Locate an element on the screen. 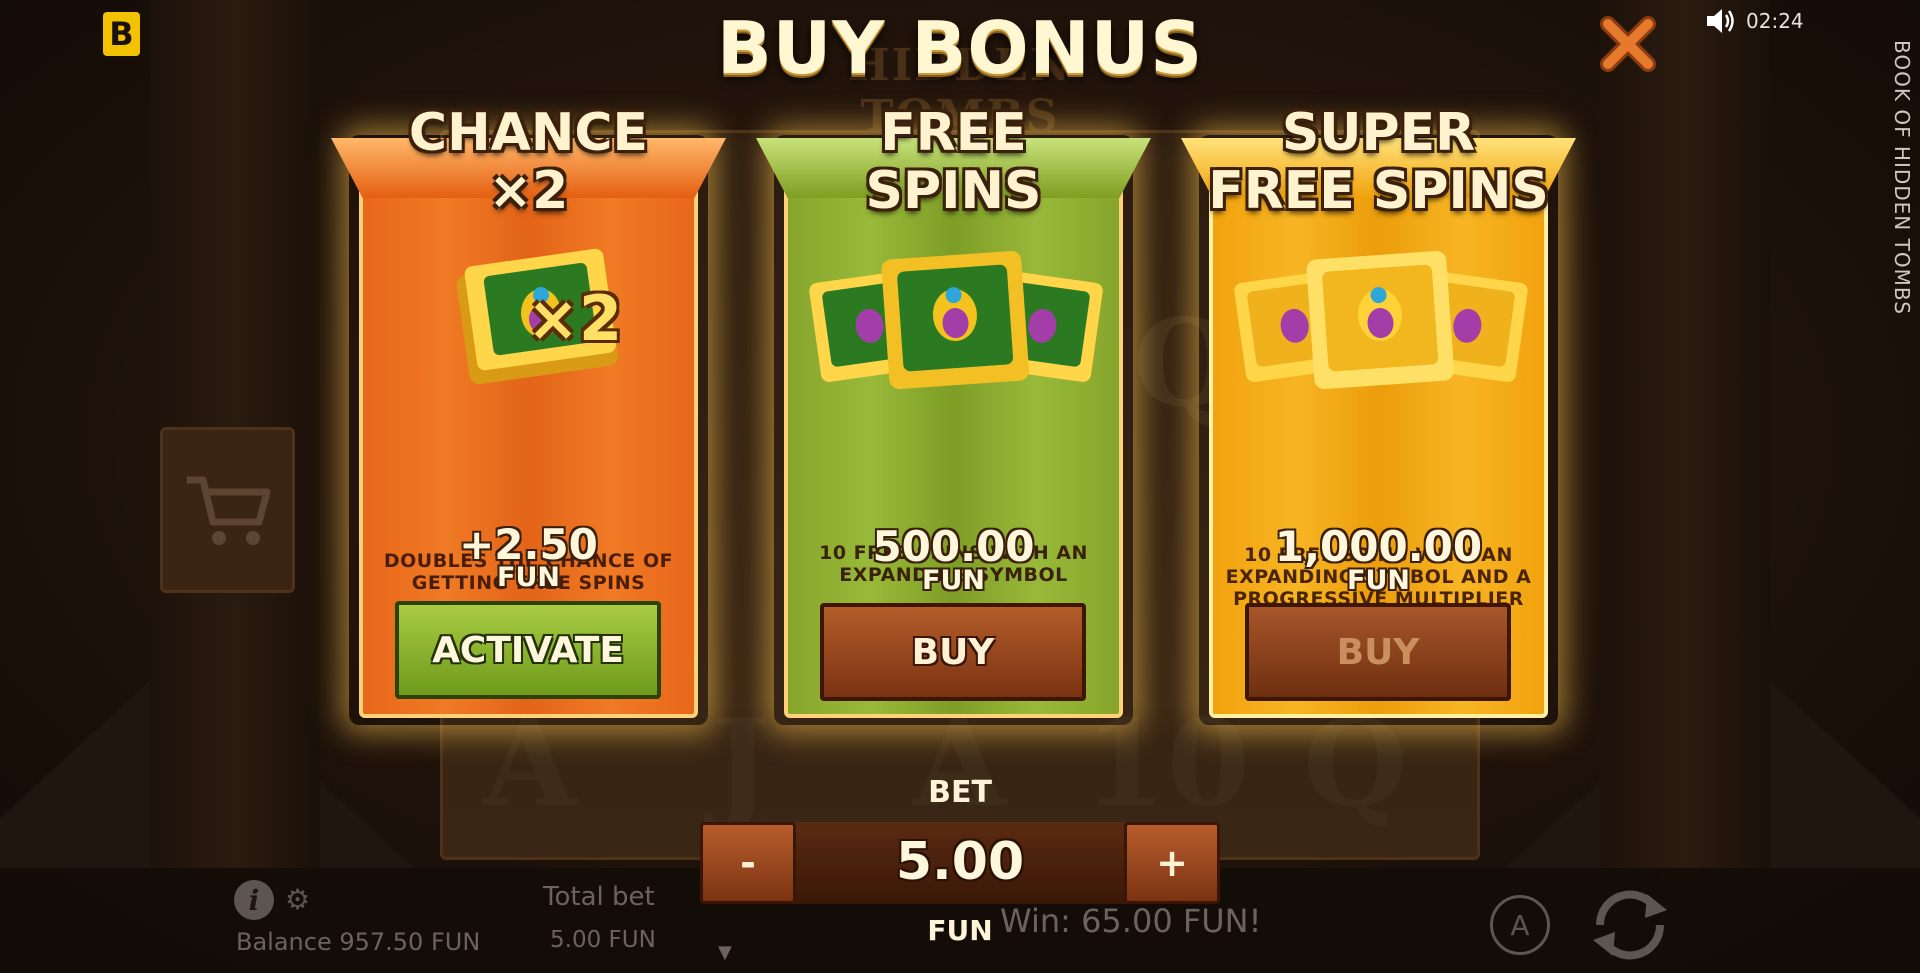 The height and width of the screenshot is (973, 1920). card-heading-line1: SUPER is located at coordinates (1378, 133).